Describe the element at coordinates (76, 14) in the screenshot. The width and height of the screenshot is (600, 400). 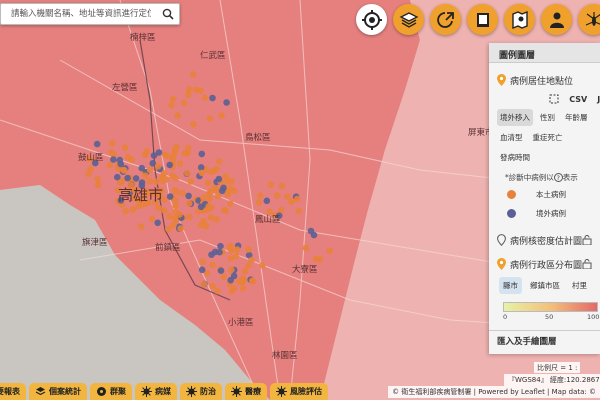
I see `search-input` at that location.